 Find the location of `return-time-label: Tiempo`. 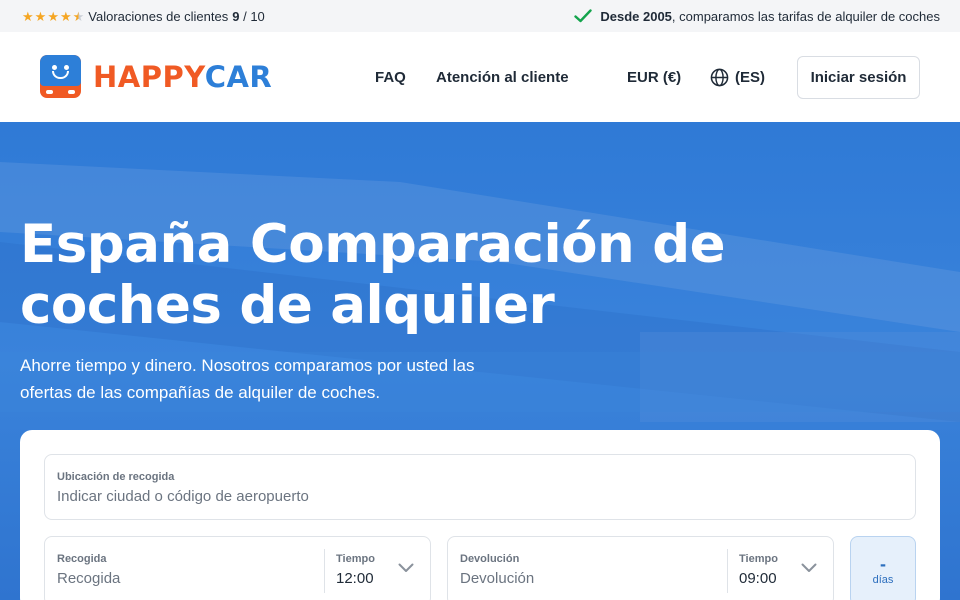

return-time-label: Tiempo is located at coordinates (758, 559).